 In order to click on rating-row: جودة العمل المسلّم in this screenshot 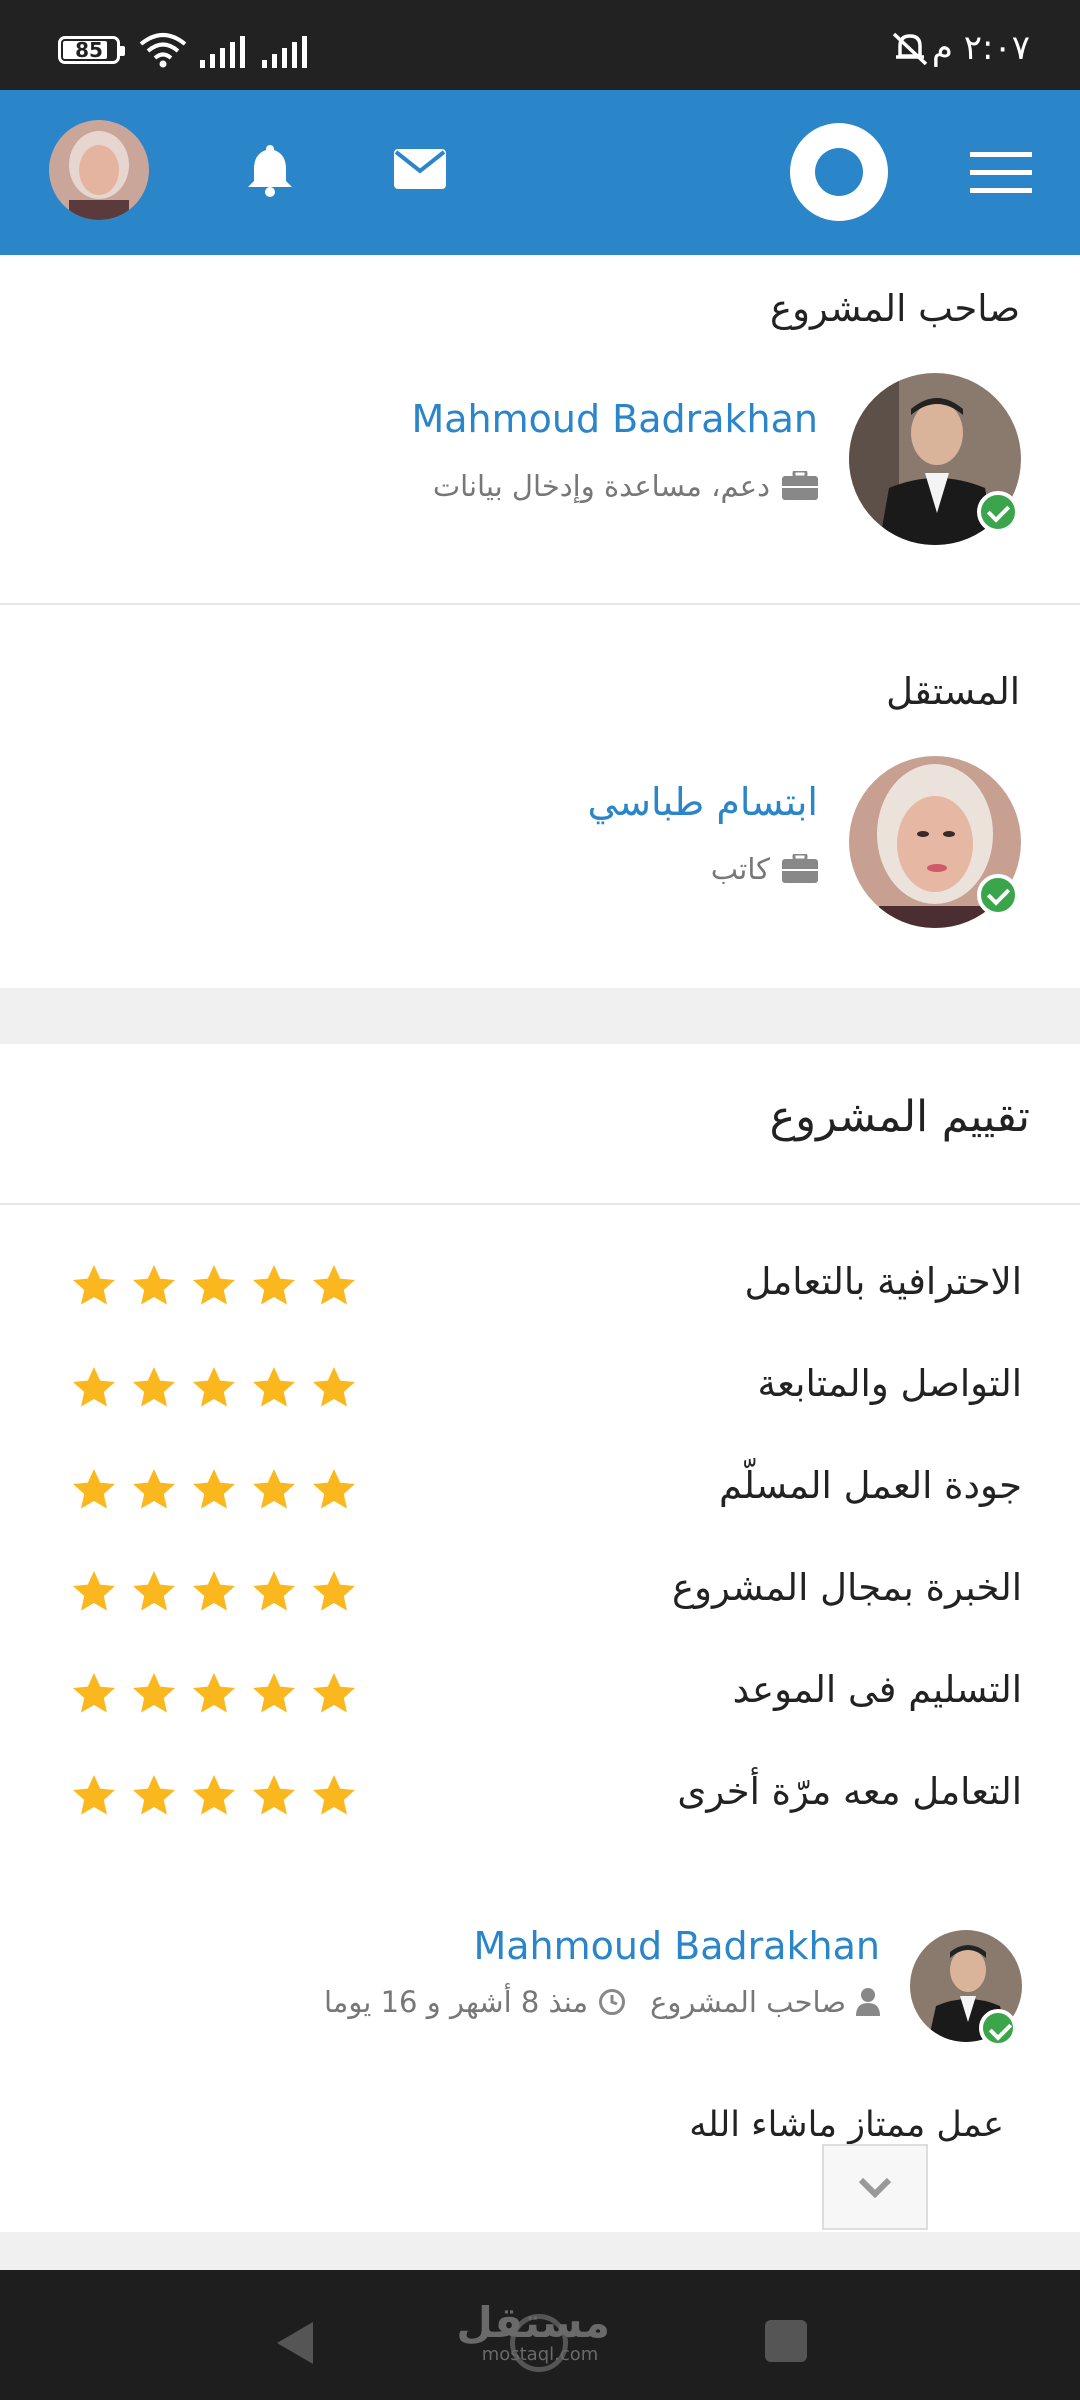, I will do `click(540, 1492)`.